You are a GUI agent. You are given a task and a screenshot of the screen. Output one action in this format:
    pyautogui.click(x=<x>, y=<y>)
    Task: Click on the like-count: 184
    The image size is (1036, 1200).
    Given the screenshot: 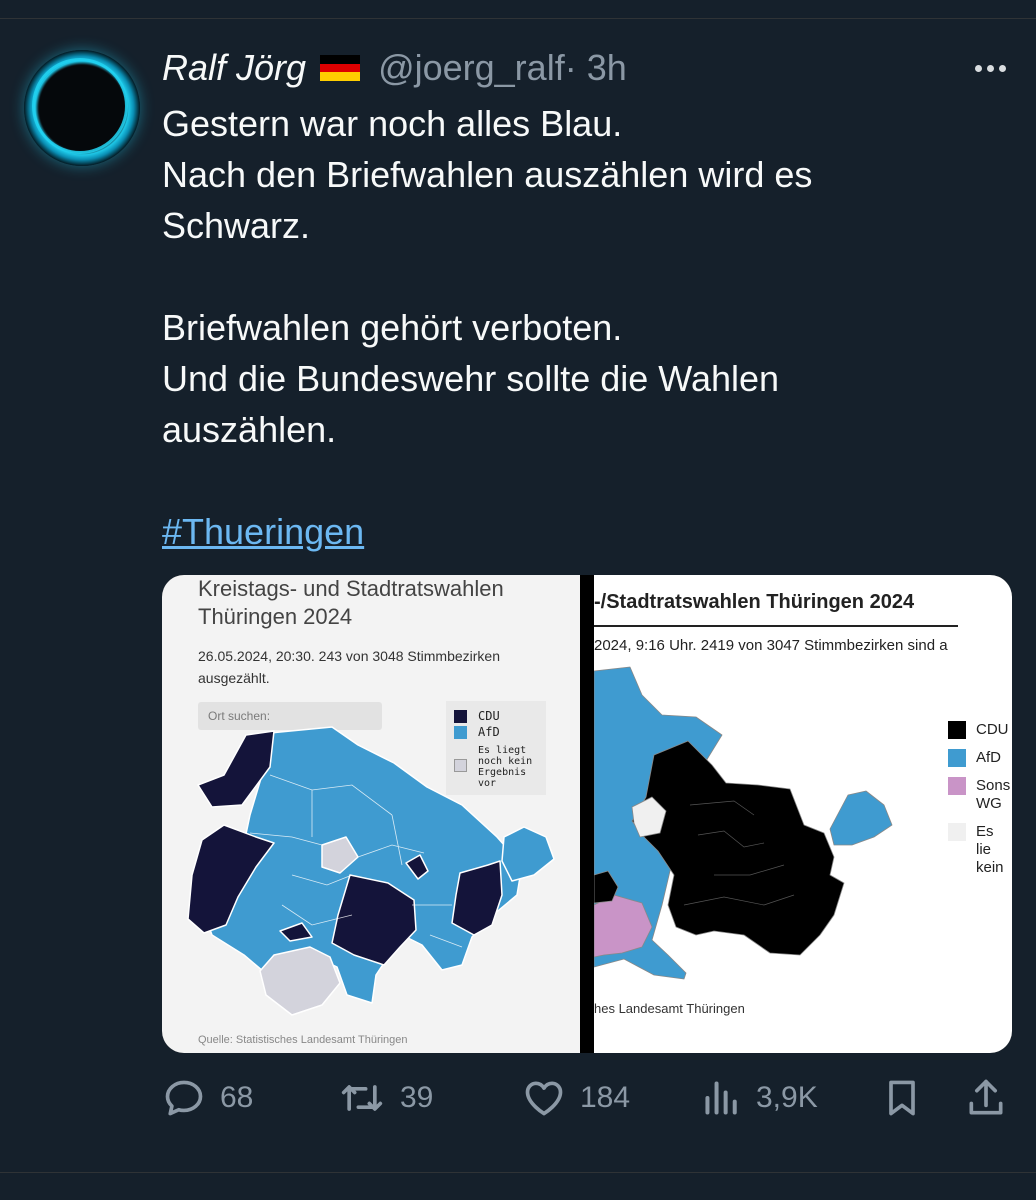 What is the action you would take?
    pyautogui.click(x=605, y=1097)
    